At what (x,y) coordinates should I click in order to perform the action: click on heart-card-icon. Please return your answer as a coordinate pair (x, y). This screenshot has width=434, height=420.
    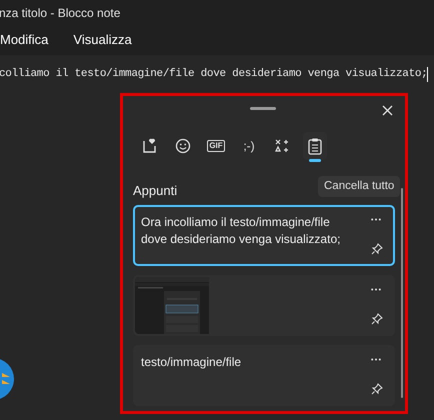
    Looking at the image, I should click on (150, 146).